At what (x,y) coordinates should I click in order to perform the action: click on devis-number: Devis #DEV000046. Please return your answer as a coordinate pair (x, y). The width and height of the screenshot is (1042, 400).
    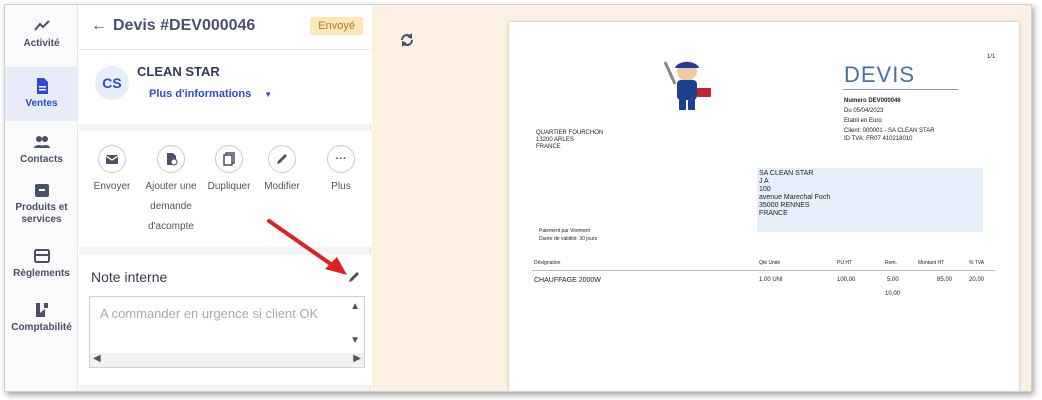
    Looking at the image, I should click on (184, 25).